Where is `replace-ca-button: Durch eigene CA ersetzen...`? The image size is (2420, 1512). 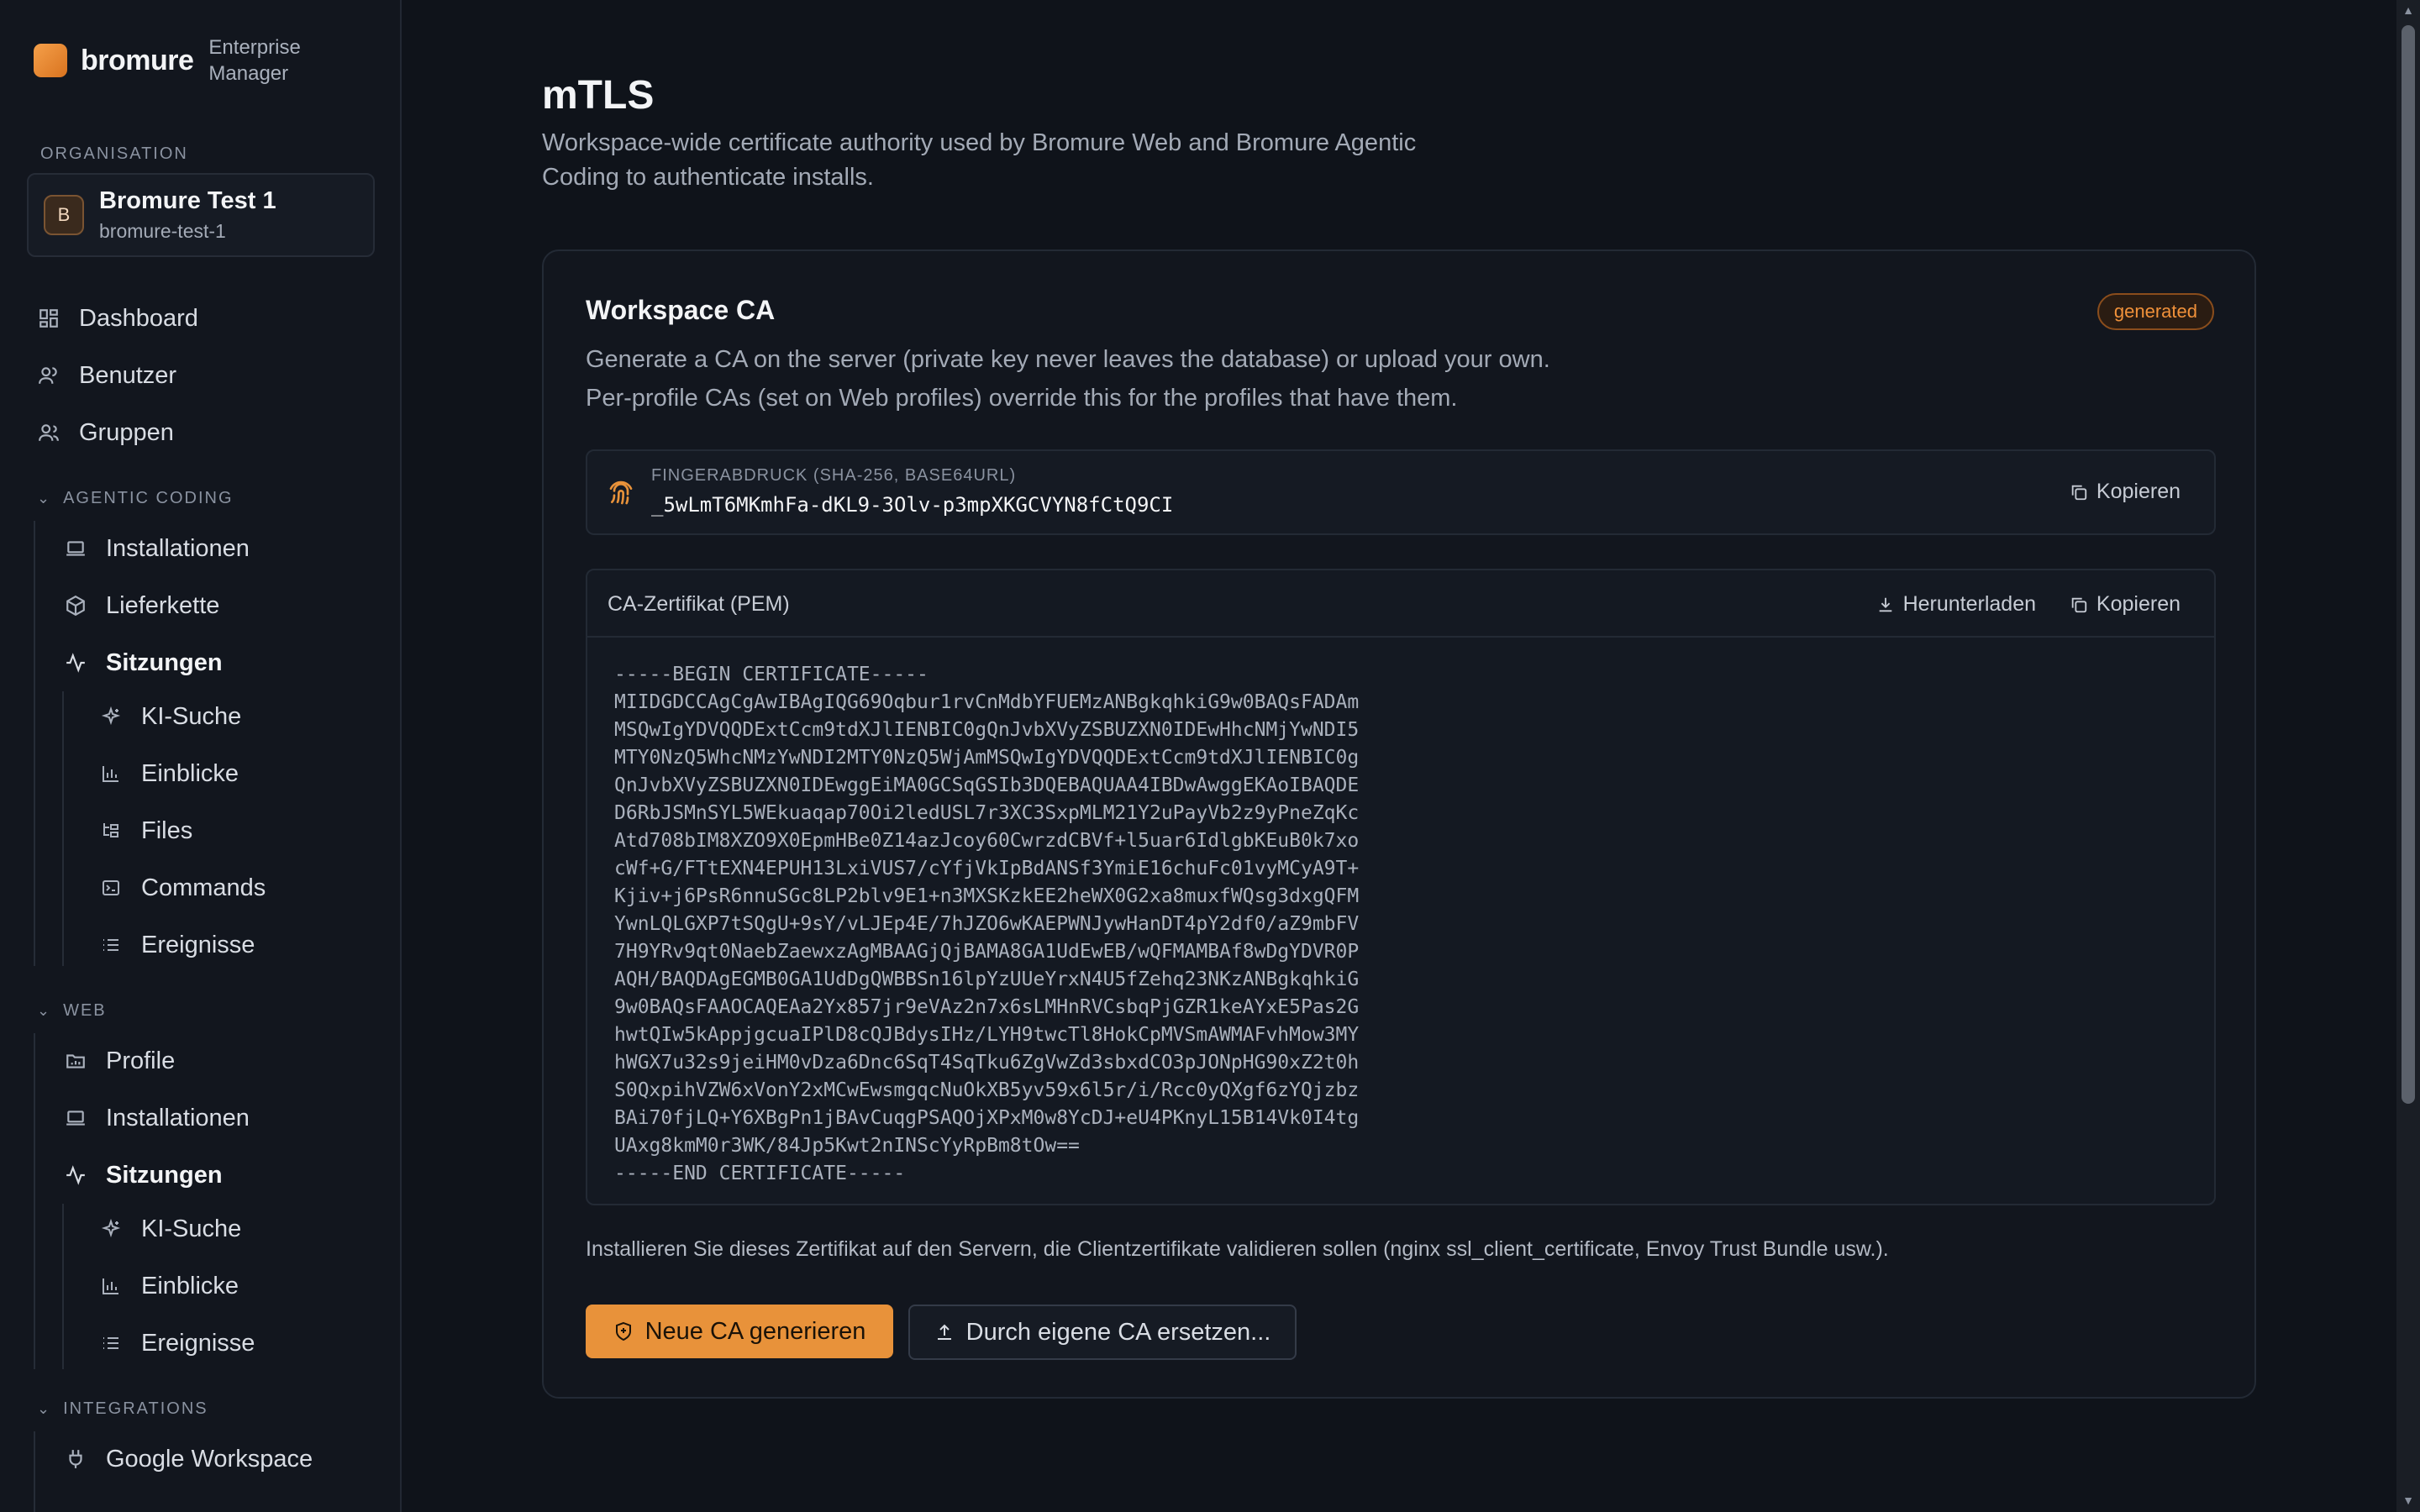
replace-ca-button: Durch eigene CA ersetzen... is located at coordinates (1103, 1332).